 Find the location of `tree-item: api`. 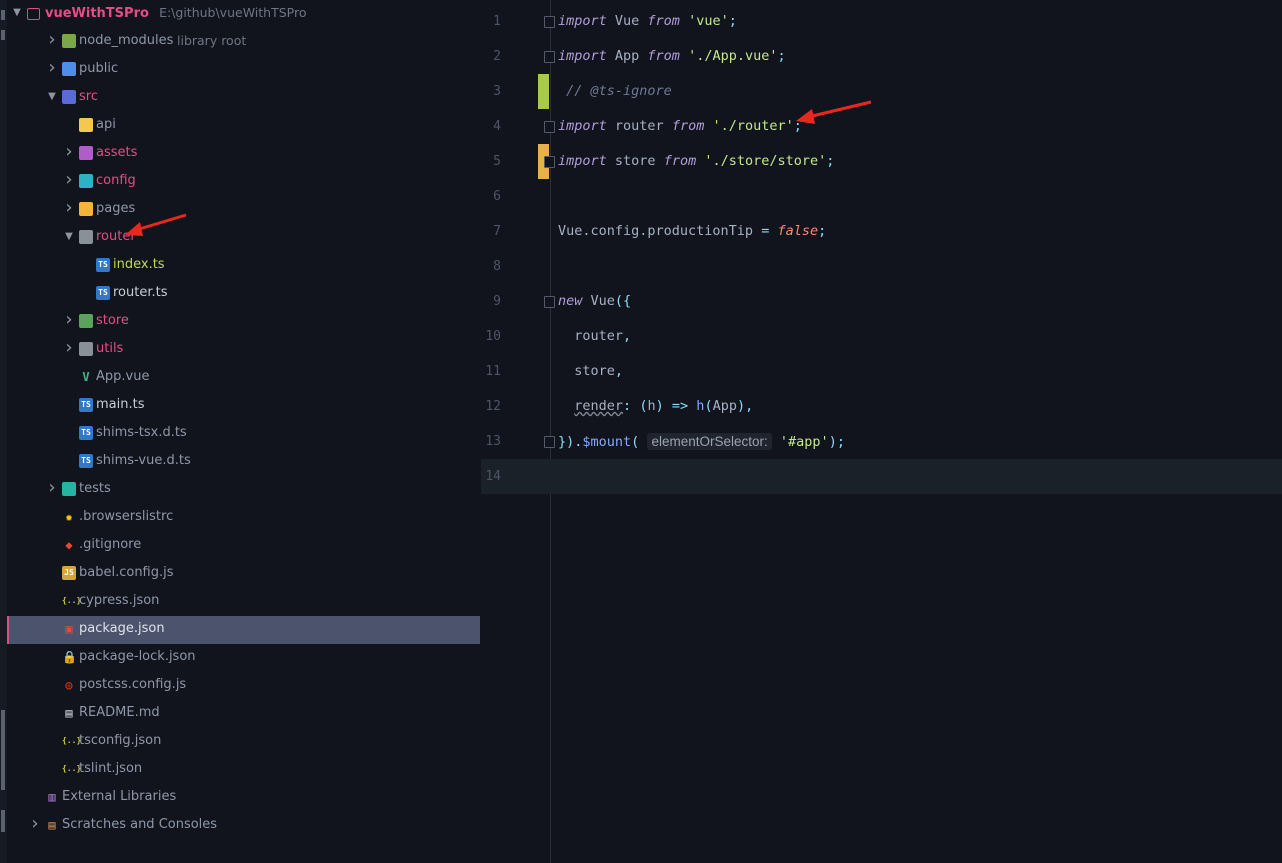

tree-item: api is located at coordinates (243, 126).